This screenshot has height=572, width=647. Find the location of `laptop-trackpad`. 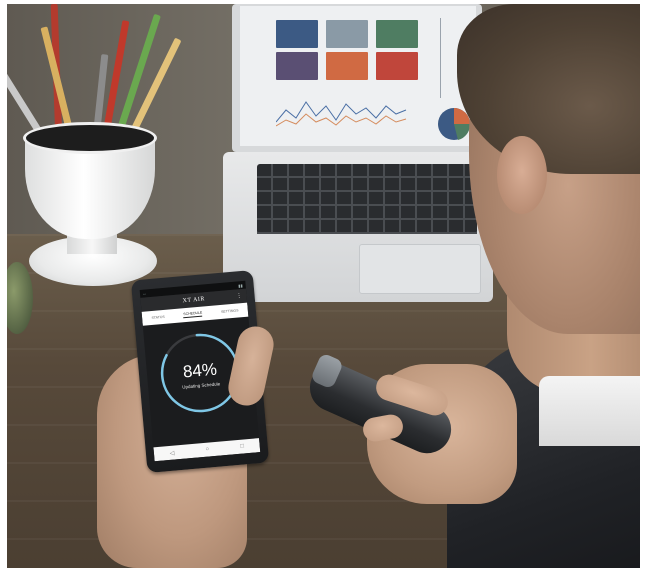

laptop-trackpad is located at coordinates (420, 269).